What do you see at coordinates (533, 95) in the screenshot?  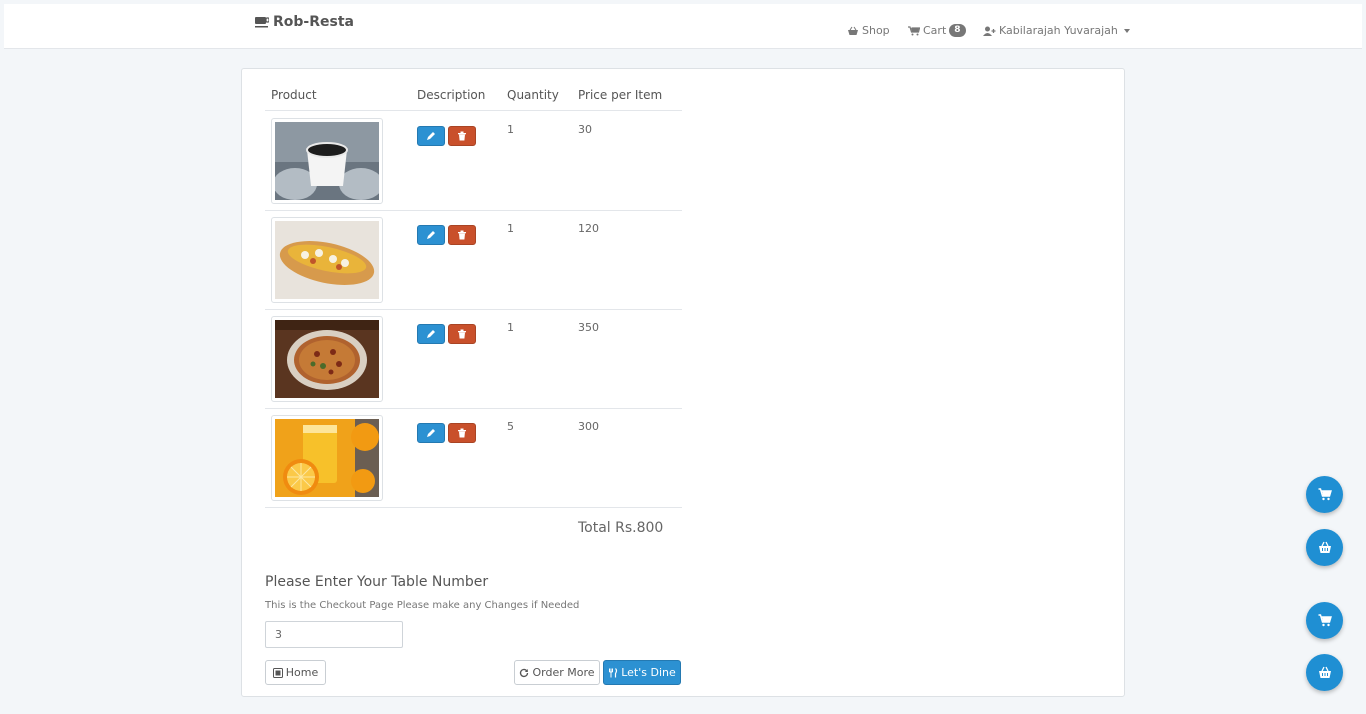 I see `header-quantity: Quantity` at bounding box center [533, 95].